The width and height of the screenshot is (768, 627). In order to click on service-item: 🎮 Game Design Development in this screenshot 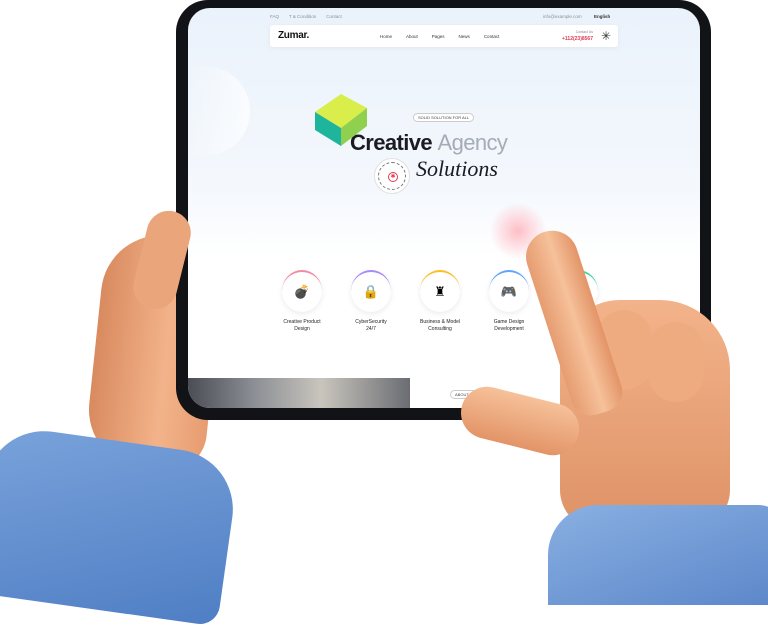, I will do `click(509, 301)`.